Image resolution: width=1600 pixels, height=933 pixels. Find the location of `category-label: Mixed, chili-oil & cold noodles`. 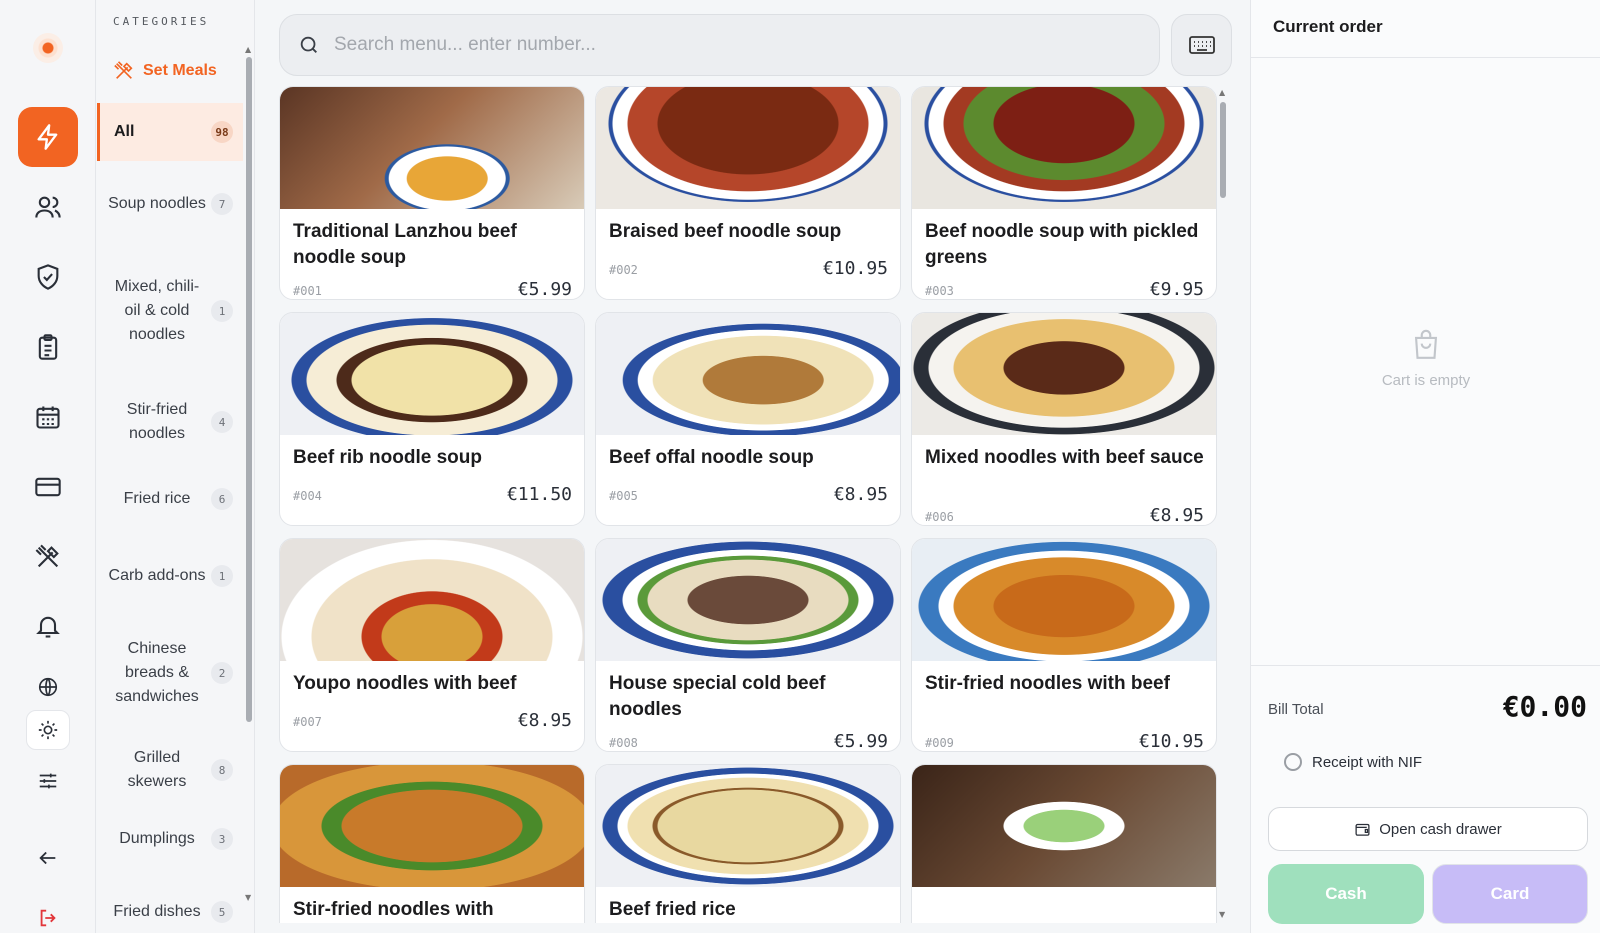

category-label: Mixed, chili-oil & cold noodles is located at coordinates (157, 310).